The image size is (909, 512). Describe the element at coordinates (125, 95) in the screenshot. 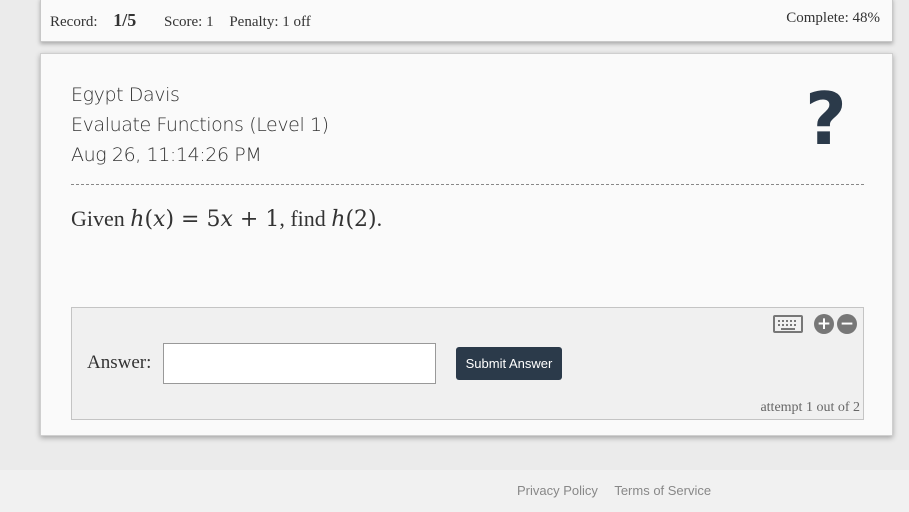

I see `student-name: Egypt Davis` at that location.